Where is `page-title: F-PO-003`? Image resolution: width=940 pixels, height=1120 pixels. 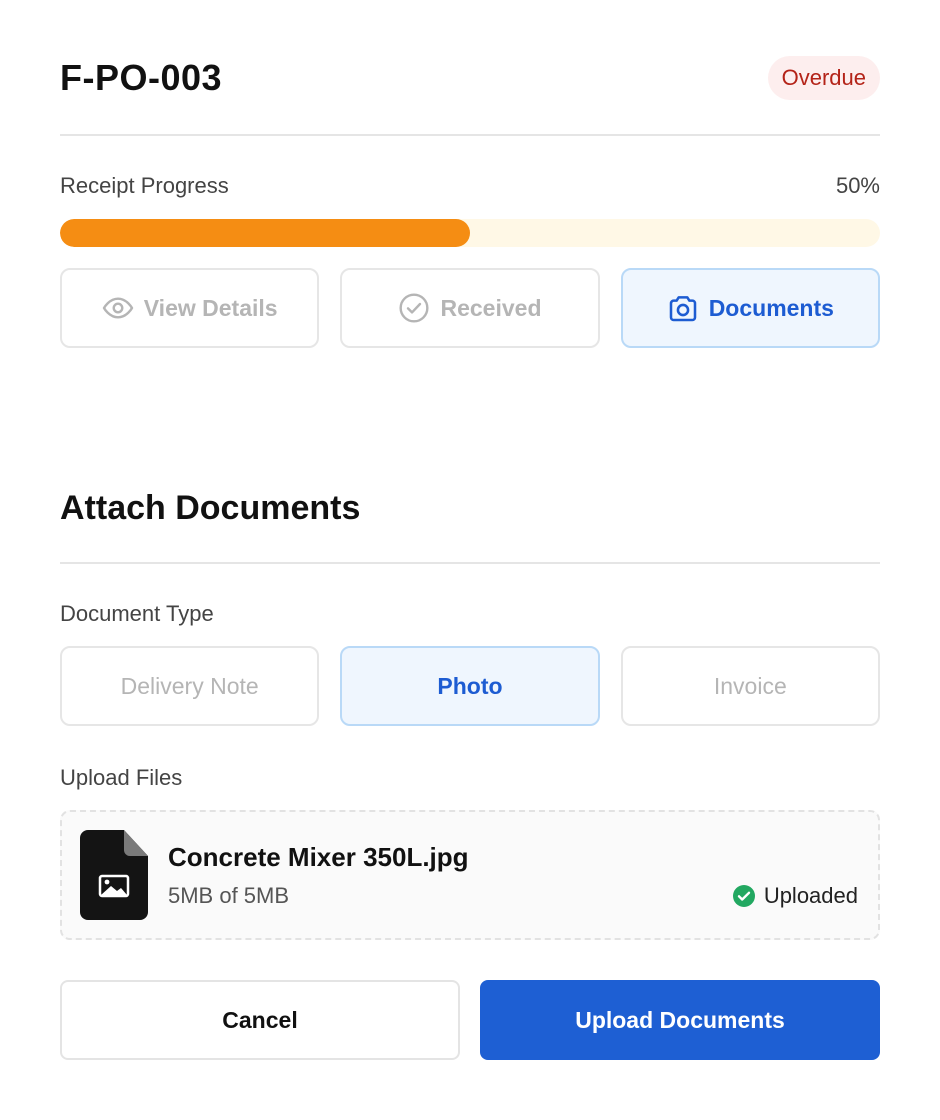 page-title: F-PO-003 is located at coordinates (141, 77).